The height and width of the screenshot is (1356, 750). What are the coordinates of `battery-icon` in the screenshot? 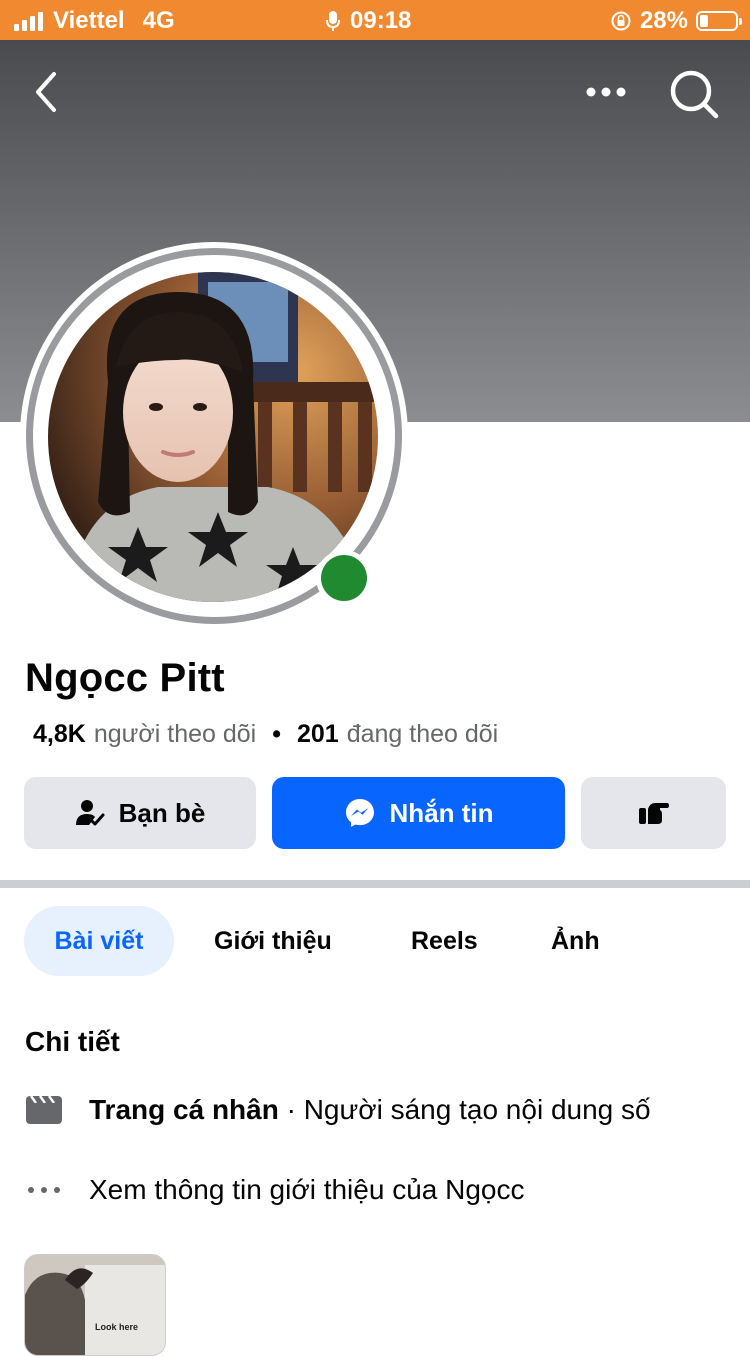 It's located at (719, 21).